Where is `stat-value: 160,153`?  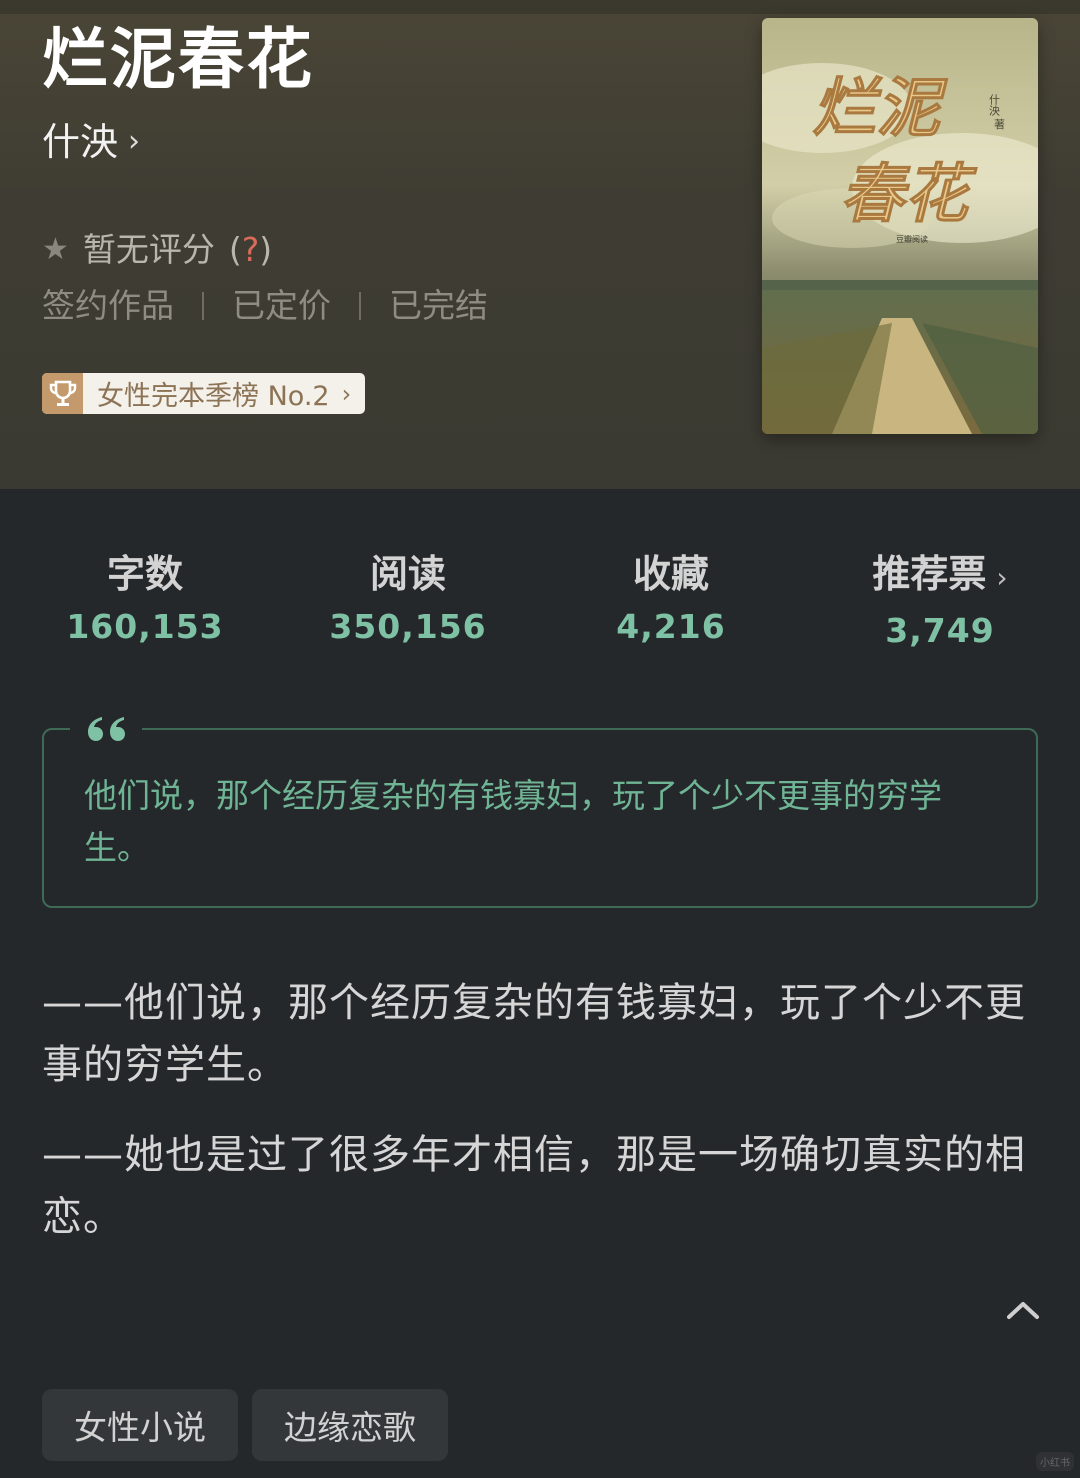
stat-value: 160,153 is located at coordinates (145, 626).